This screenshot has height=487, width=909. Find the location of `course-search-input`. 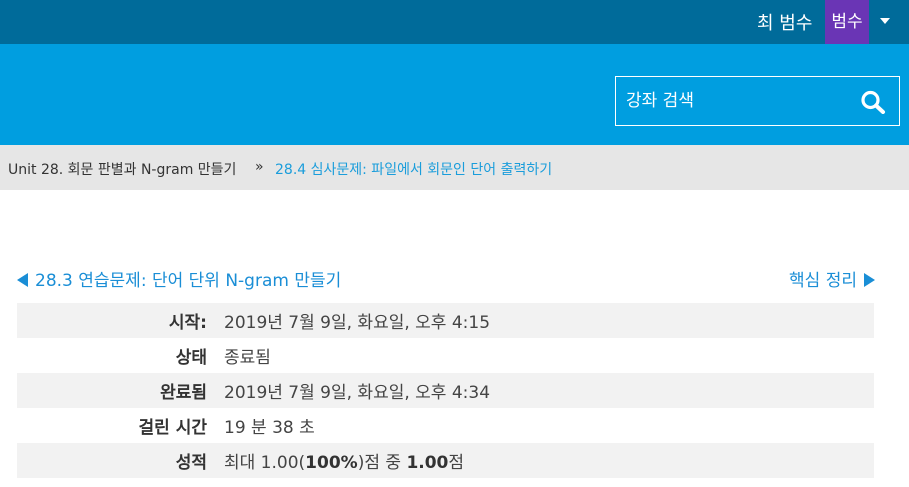

course-search-input is located at coordinates (757, 101).